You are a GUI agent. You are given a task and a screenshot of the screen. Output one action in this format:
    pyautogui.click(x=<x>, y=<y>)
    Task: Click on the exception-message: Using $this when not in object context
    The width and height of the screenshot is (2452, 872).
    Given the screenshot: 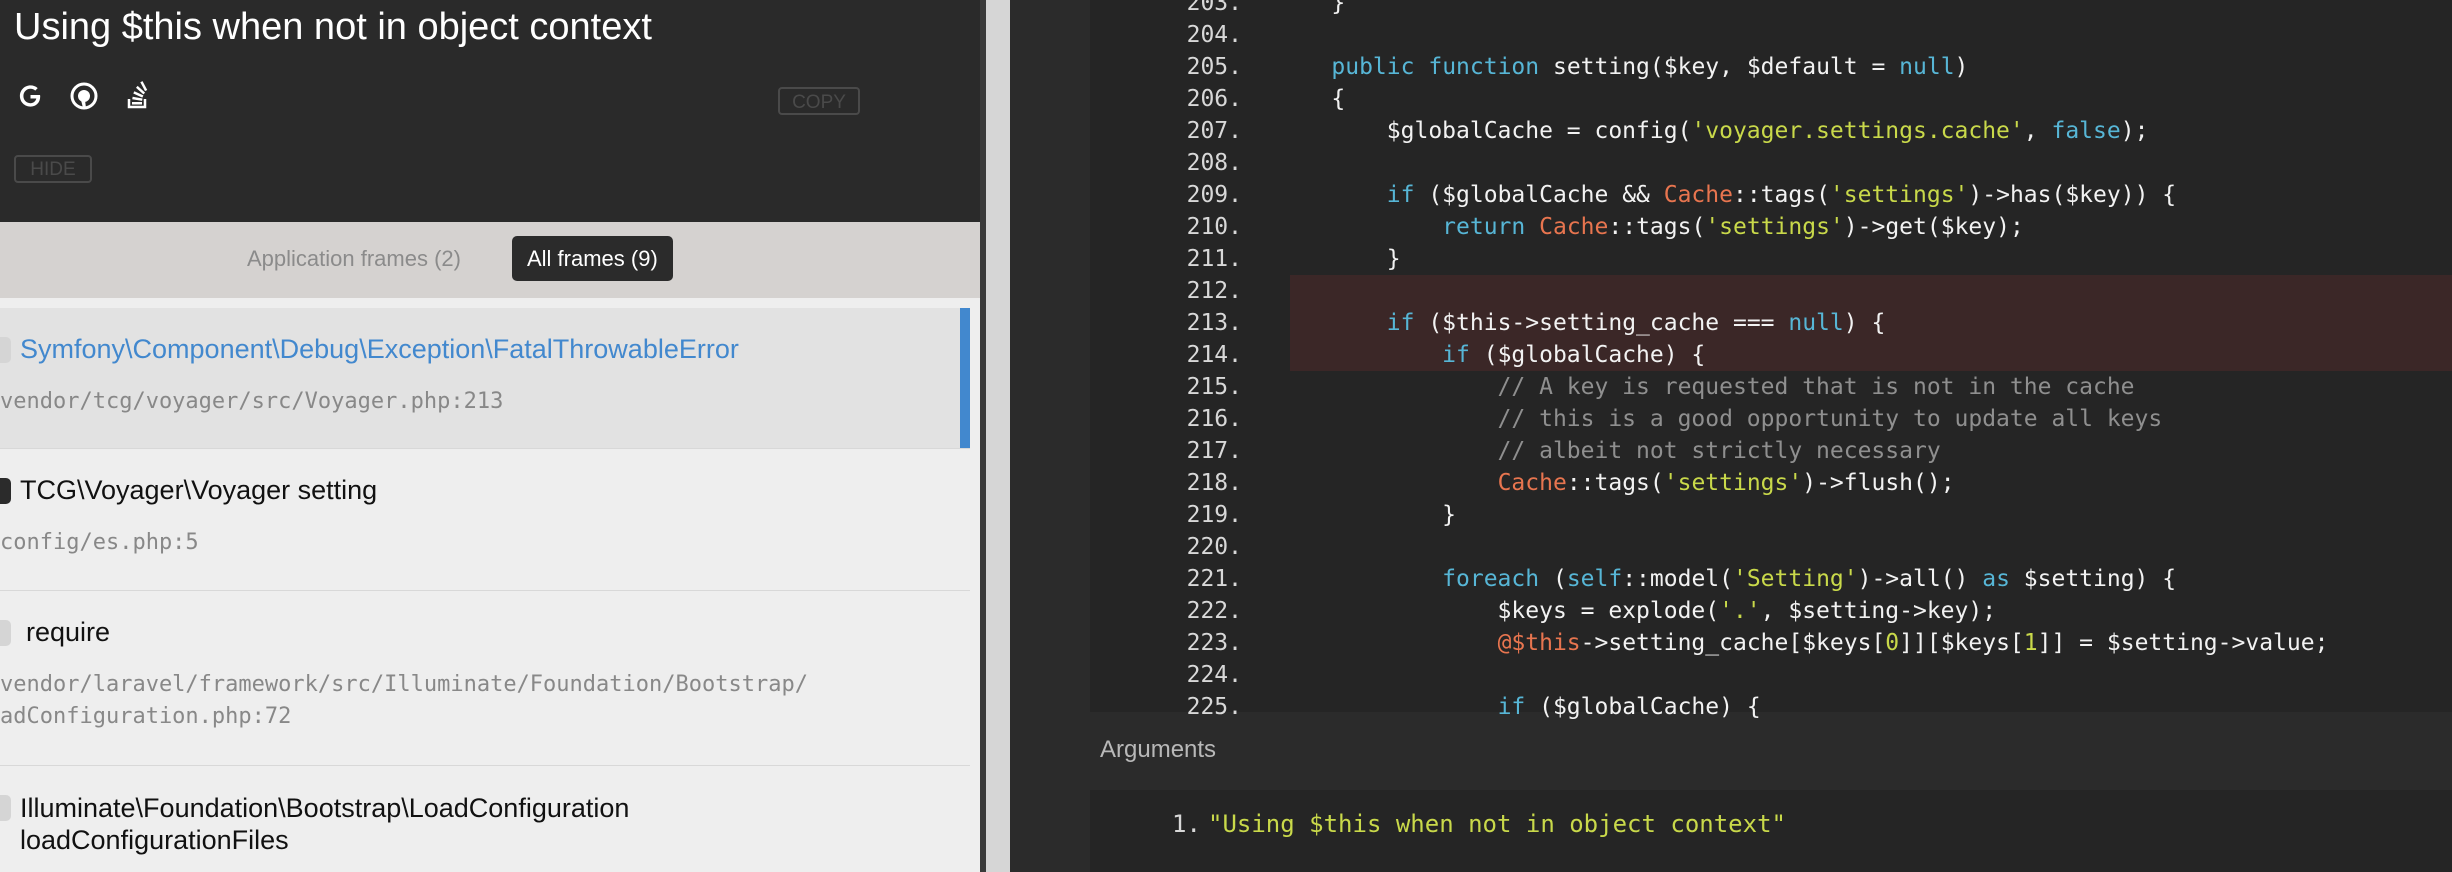 What is the action you would take?
    pyautogui.click(x=333, y=27)
    